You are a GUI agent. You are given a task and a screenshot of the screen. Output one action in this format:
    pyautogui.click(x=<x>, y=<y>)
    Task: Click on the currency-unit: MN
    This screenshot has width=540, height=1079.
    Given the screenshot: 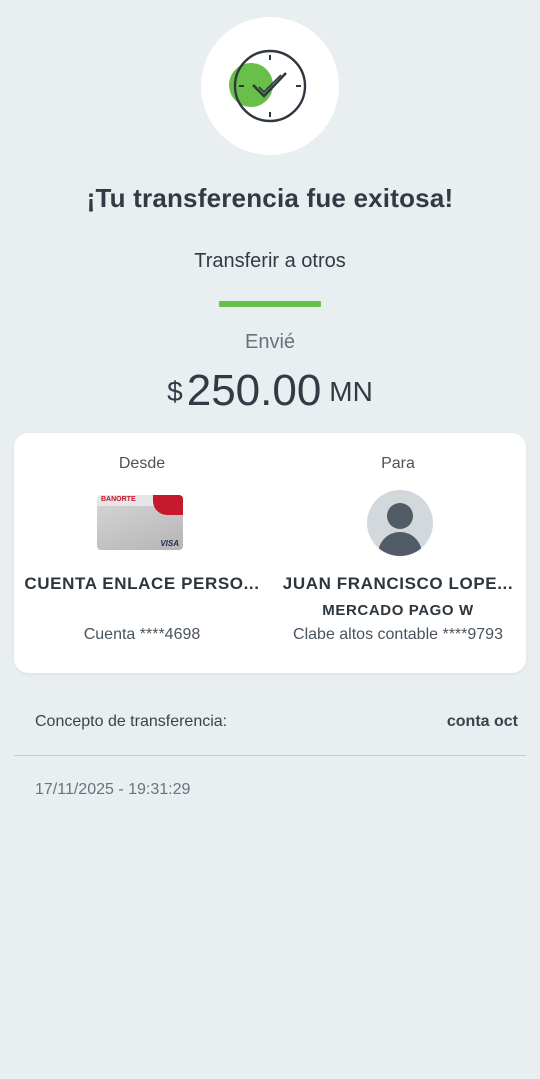 What is the action you would take?
    pyautogui.click(x=351, y=391)
    